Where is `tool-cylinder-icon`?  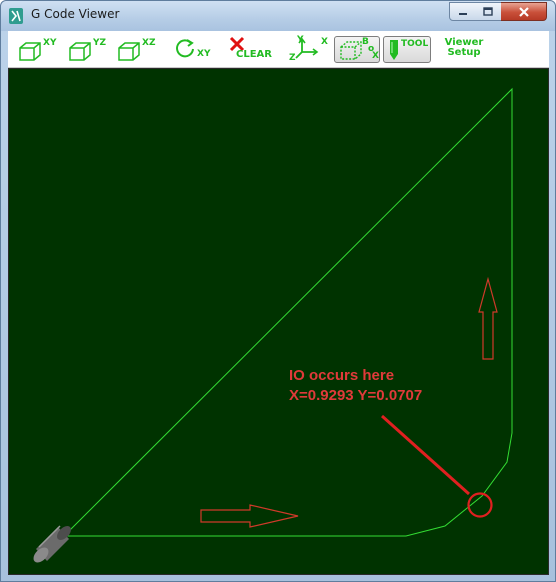
tool-cylinder-icon is located at coordinates (52, 544).